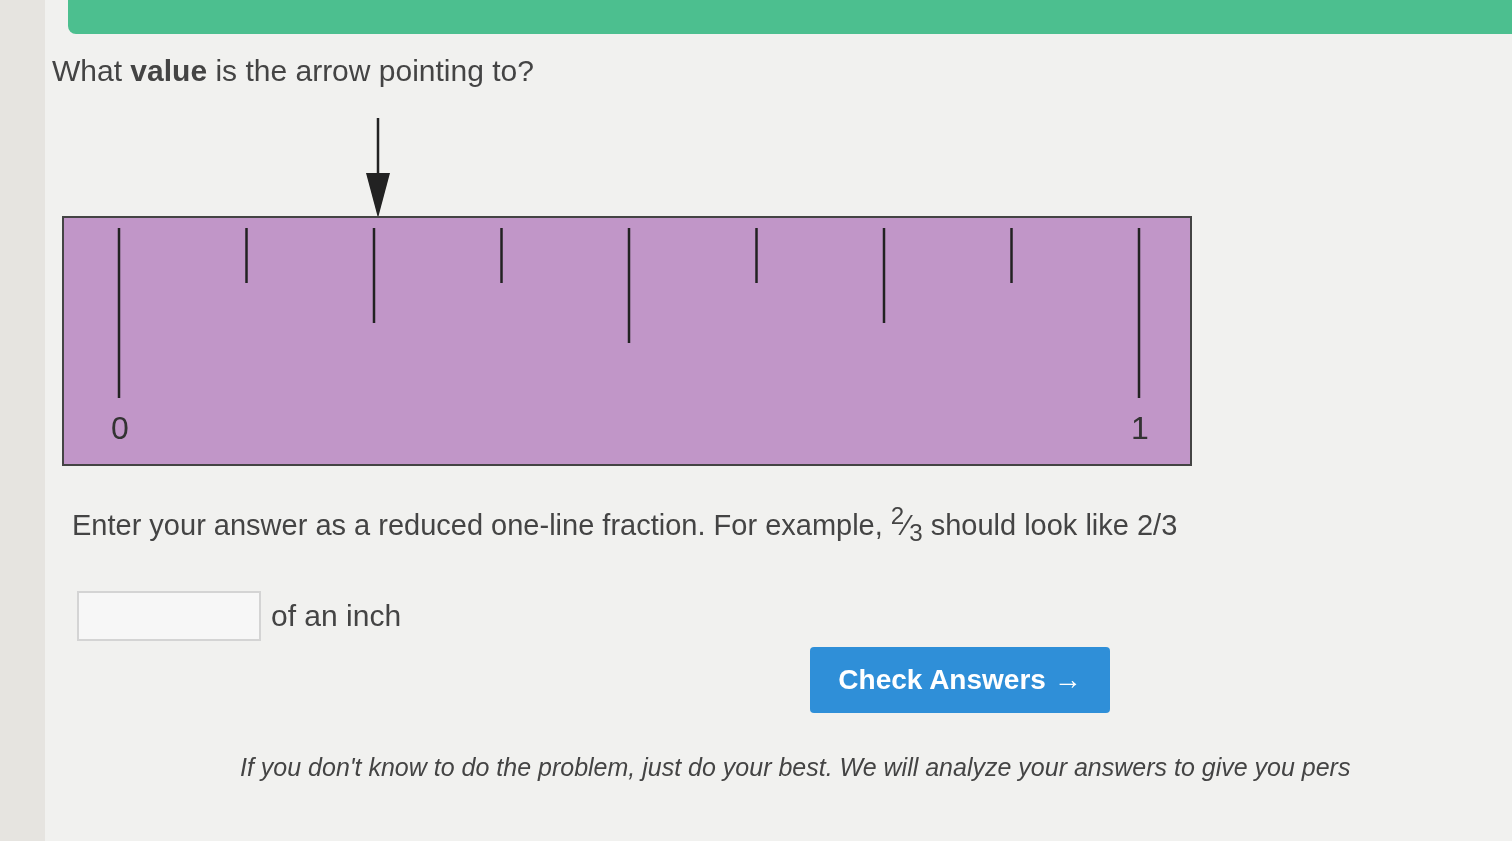 The height and width of the screenshot is (841, 1512). I want to click on ruler-label: 1, so click(1140, 428).